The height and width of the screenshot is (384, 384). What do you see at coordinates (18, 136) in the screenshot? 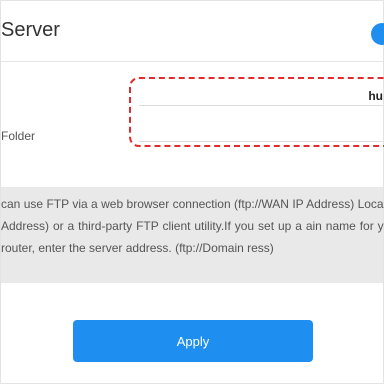
I see `folder-label: Folder` at bounding box center [18, 136].